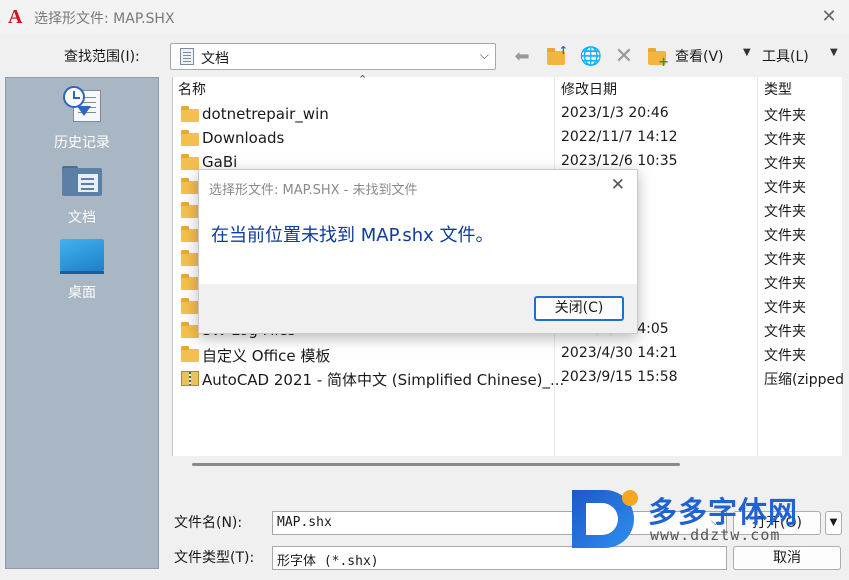 The width and height of the screenshot is (849, 580). I want to click on filetype-label: 文件类型(T):, so click(214, 558).